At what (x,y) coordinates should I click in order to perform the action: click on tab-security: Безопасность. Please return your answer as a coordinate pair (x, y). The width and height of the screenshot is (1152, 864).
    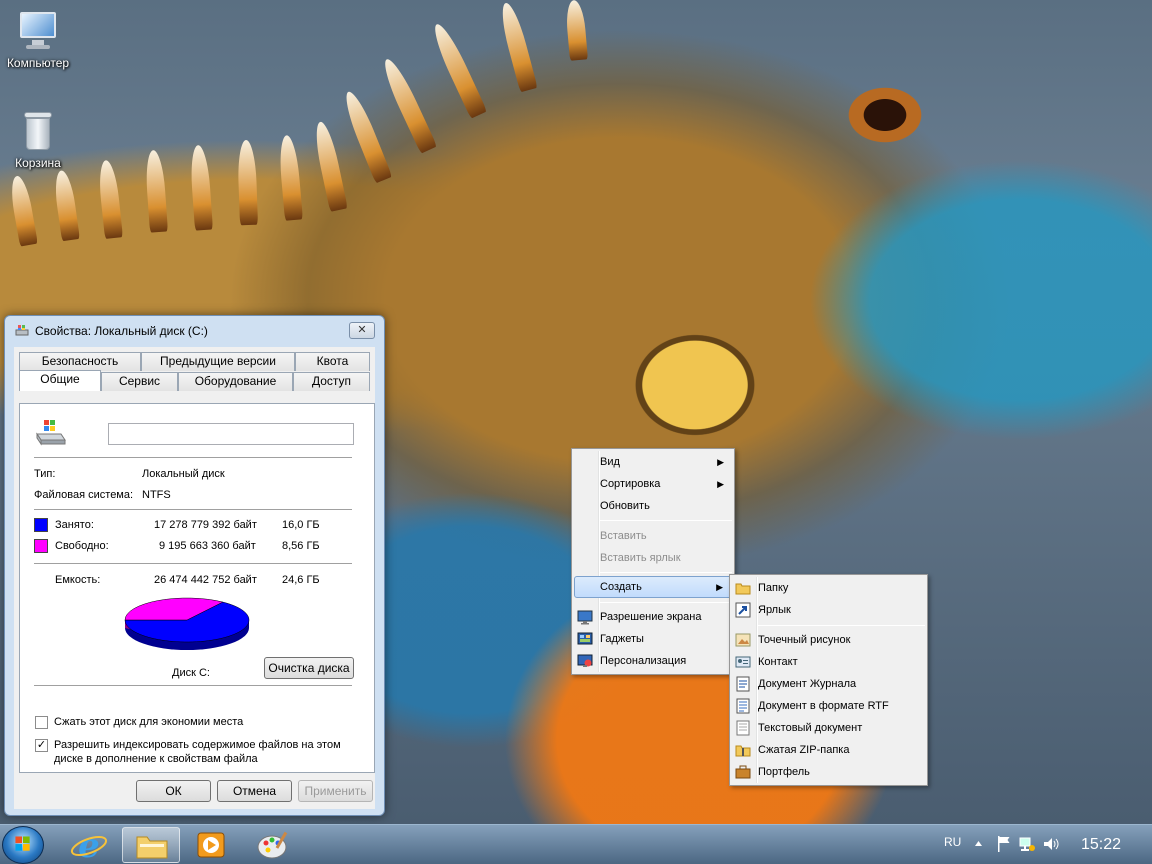
    Looking at the image, I should click on (80, 361).